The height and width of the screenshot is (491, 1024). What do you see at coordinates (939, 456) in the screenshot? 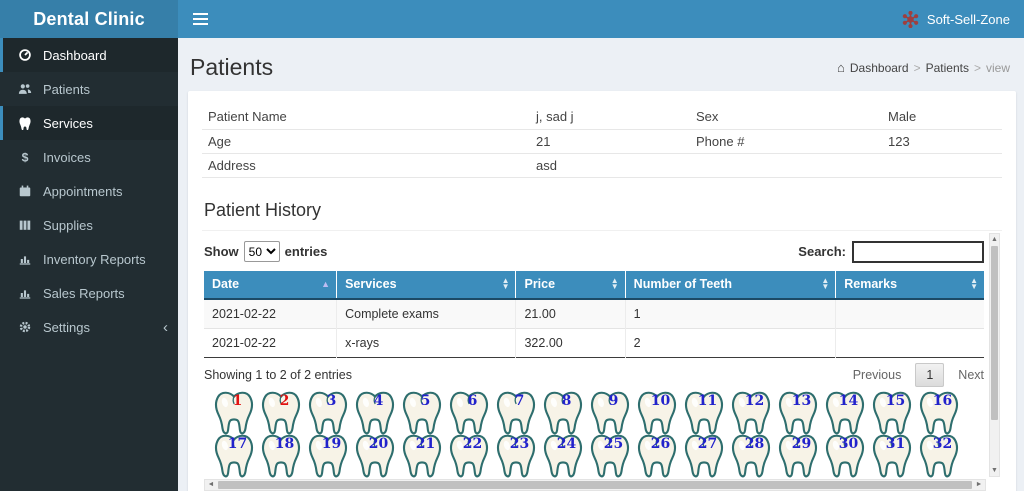
I see `tooth-32: 32` at bounding box center [939, 456].